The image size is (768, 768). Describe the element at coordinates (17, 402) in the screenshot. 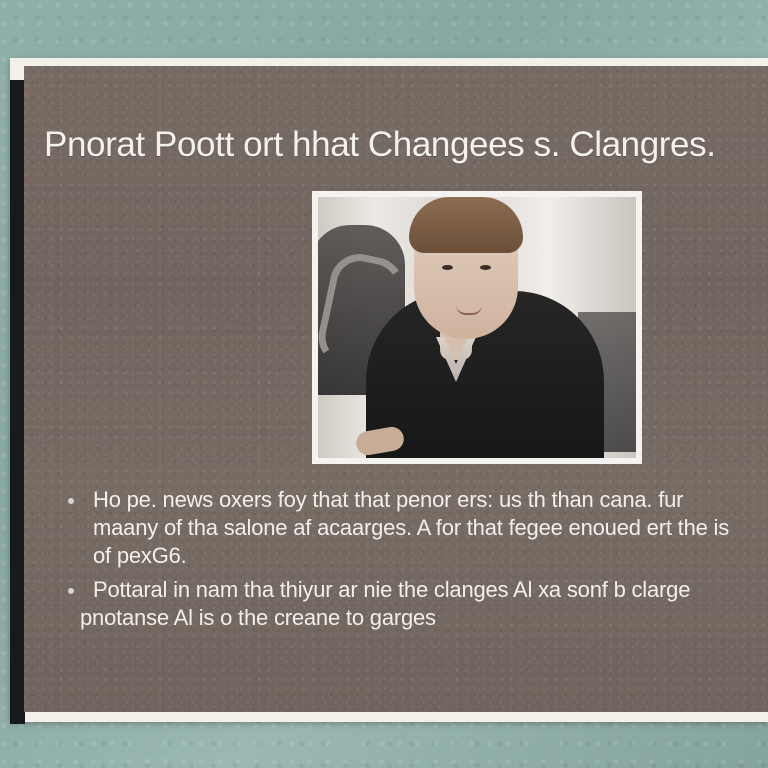

I see `left-dark-strip` at that location.